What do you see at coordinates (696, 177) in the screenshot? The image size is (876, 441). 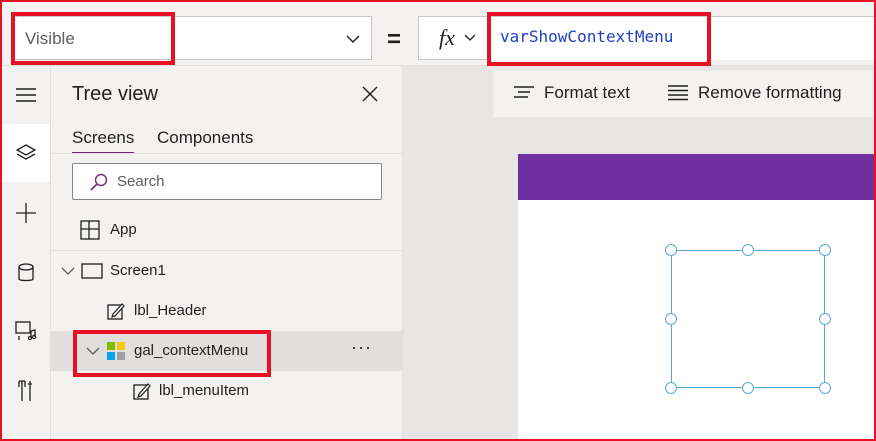 I see `screen-header` at bounding box center [696, 177].